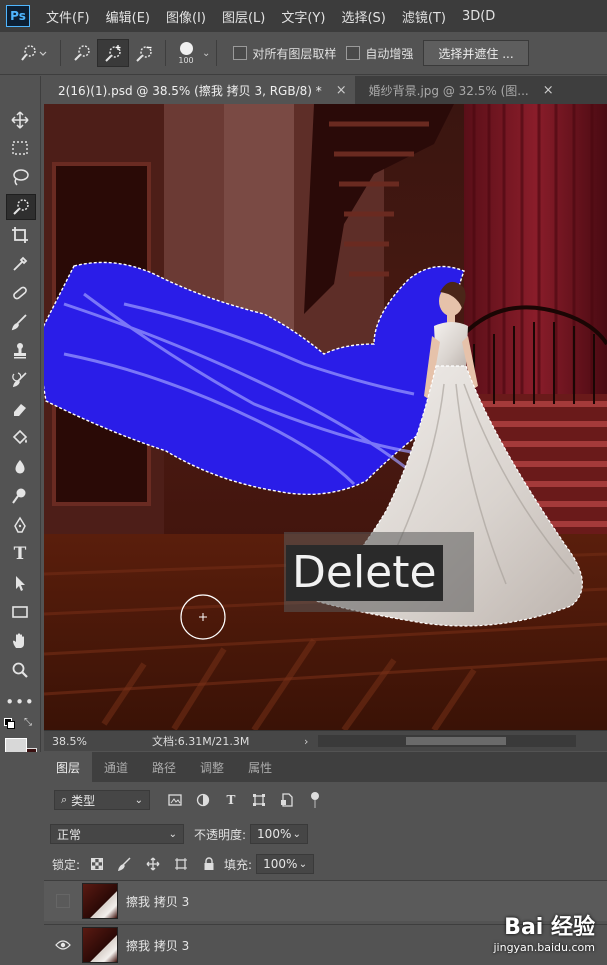 This screenshot has height=965, width=607. What do you see at coordinates (92, 741) in the screenshot?
I see `zoom-level: 38.5%` at bounding box center [92, 741].